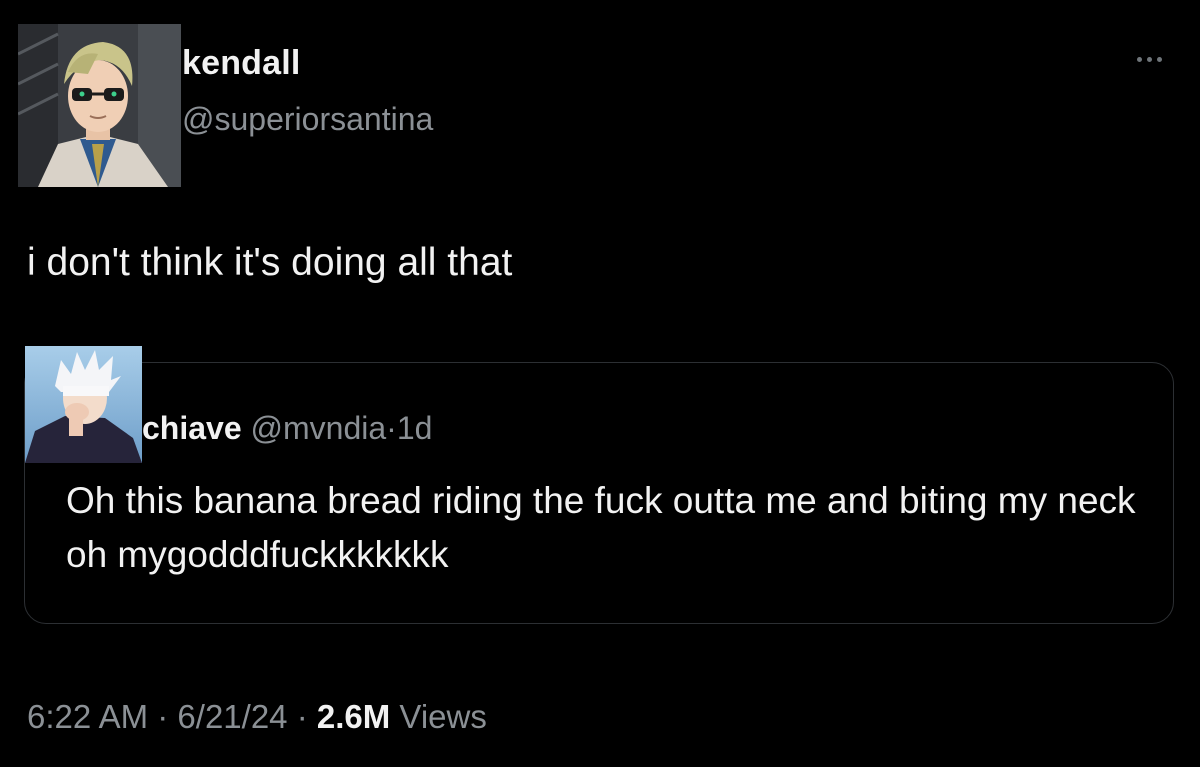 The height and width of the screenshot is (767, 1200). What do you see at coordinates (87, 716) in the screenshot?
I see `tweet-time: 6:22 AM` at bounding box center [87, 716].